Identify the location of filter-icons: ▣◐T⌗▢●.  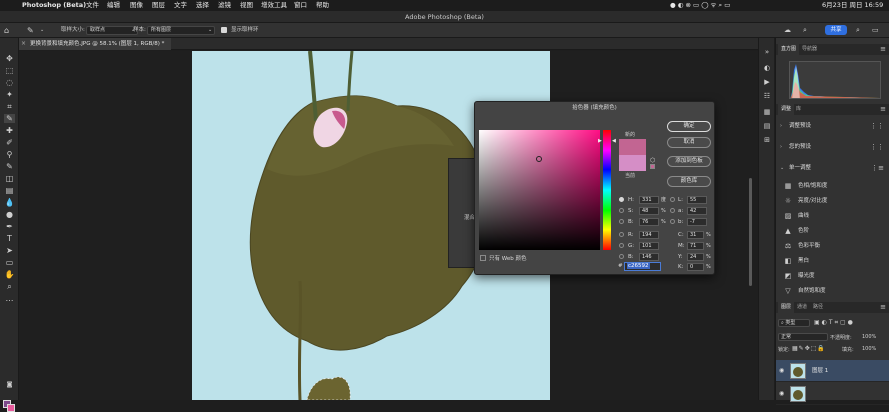
(834, 323).